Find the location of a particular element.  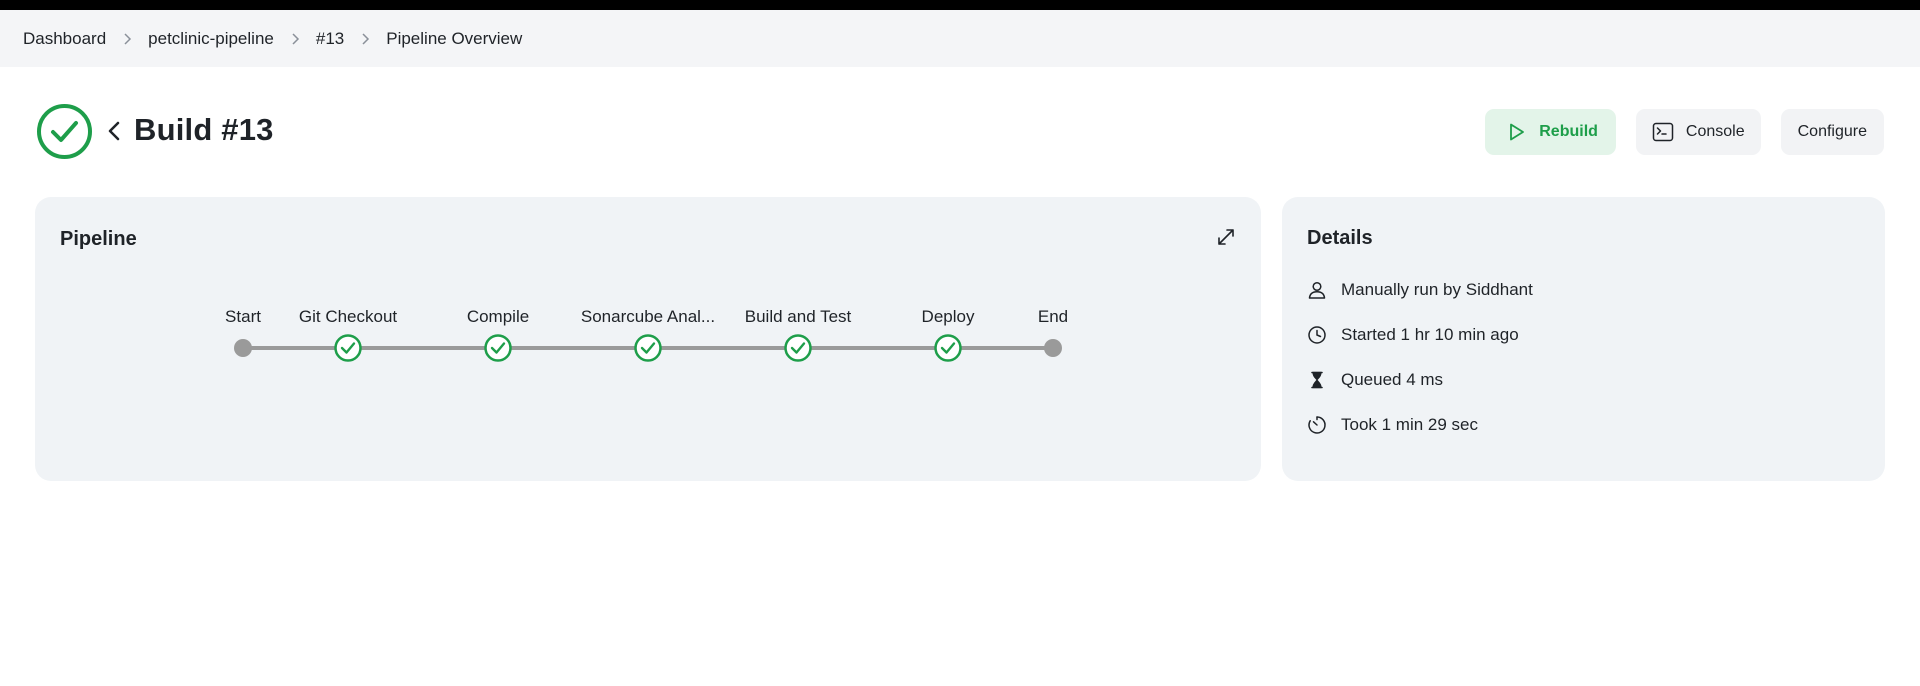

rebuild-button: Rebuild is located at coordinates (1550, 132).